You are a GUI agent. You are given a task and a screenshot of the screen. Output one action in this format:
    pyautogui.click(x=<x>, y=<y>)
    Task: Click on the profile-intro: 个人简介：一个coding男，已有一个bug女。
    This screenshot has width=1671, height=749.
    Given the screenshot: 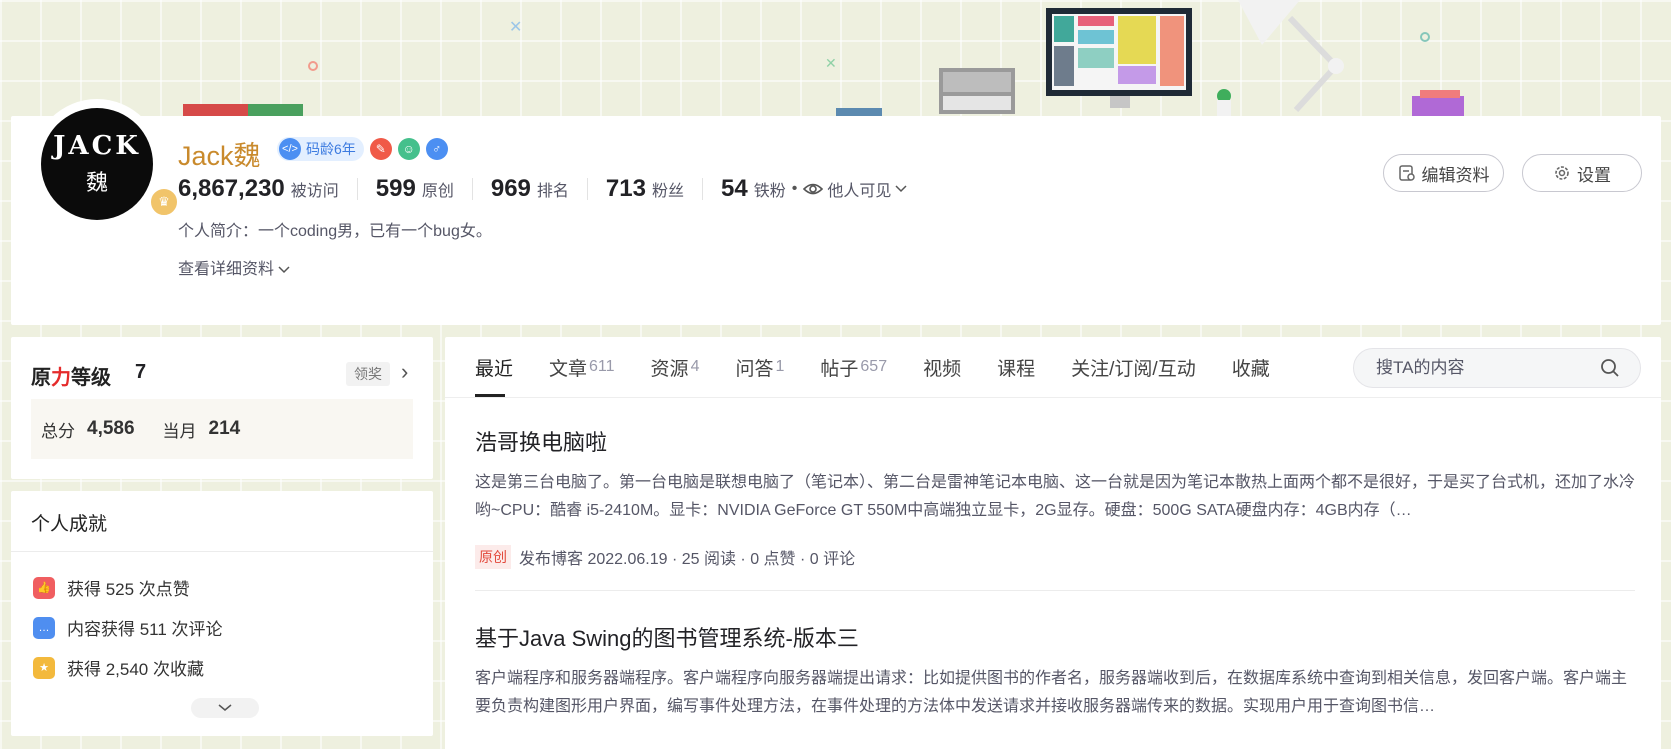 What is the action you would take?
    pyautogui.click(x=335, y=231)
    